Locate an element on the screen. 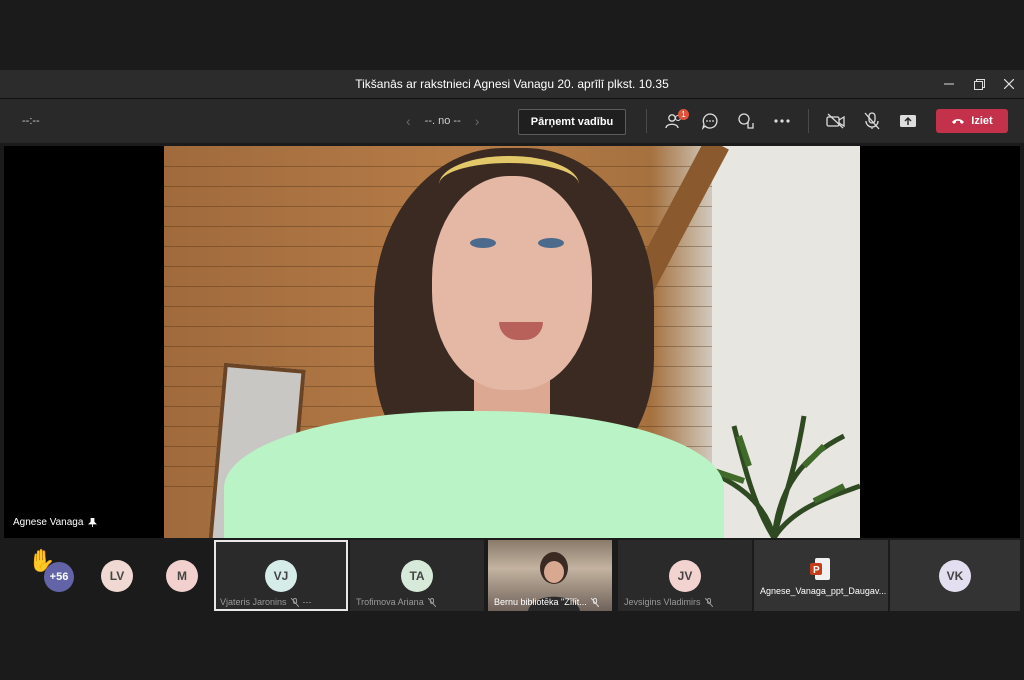 The image size is (1024, 680). participant-name-text: Jevsigins Vladimirs is located at coordinates (662, 602).